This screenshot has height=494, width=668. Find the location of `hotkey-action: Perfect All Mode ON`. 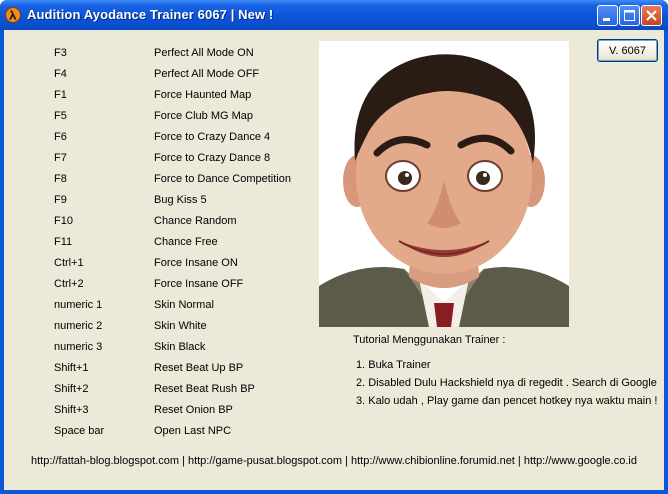

hotkey-action: Perfect All Mode ON is located at coordinates (204, 53).